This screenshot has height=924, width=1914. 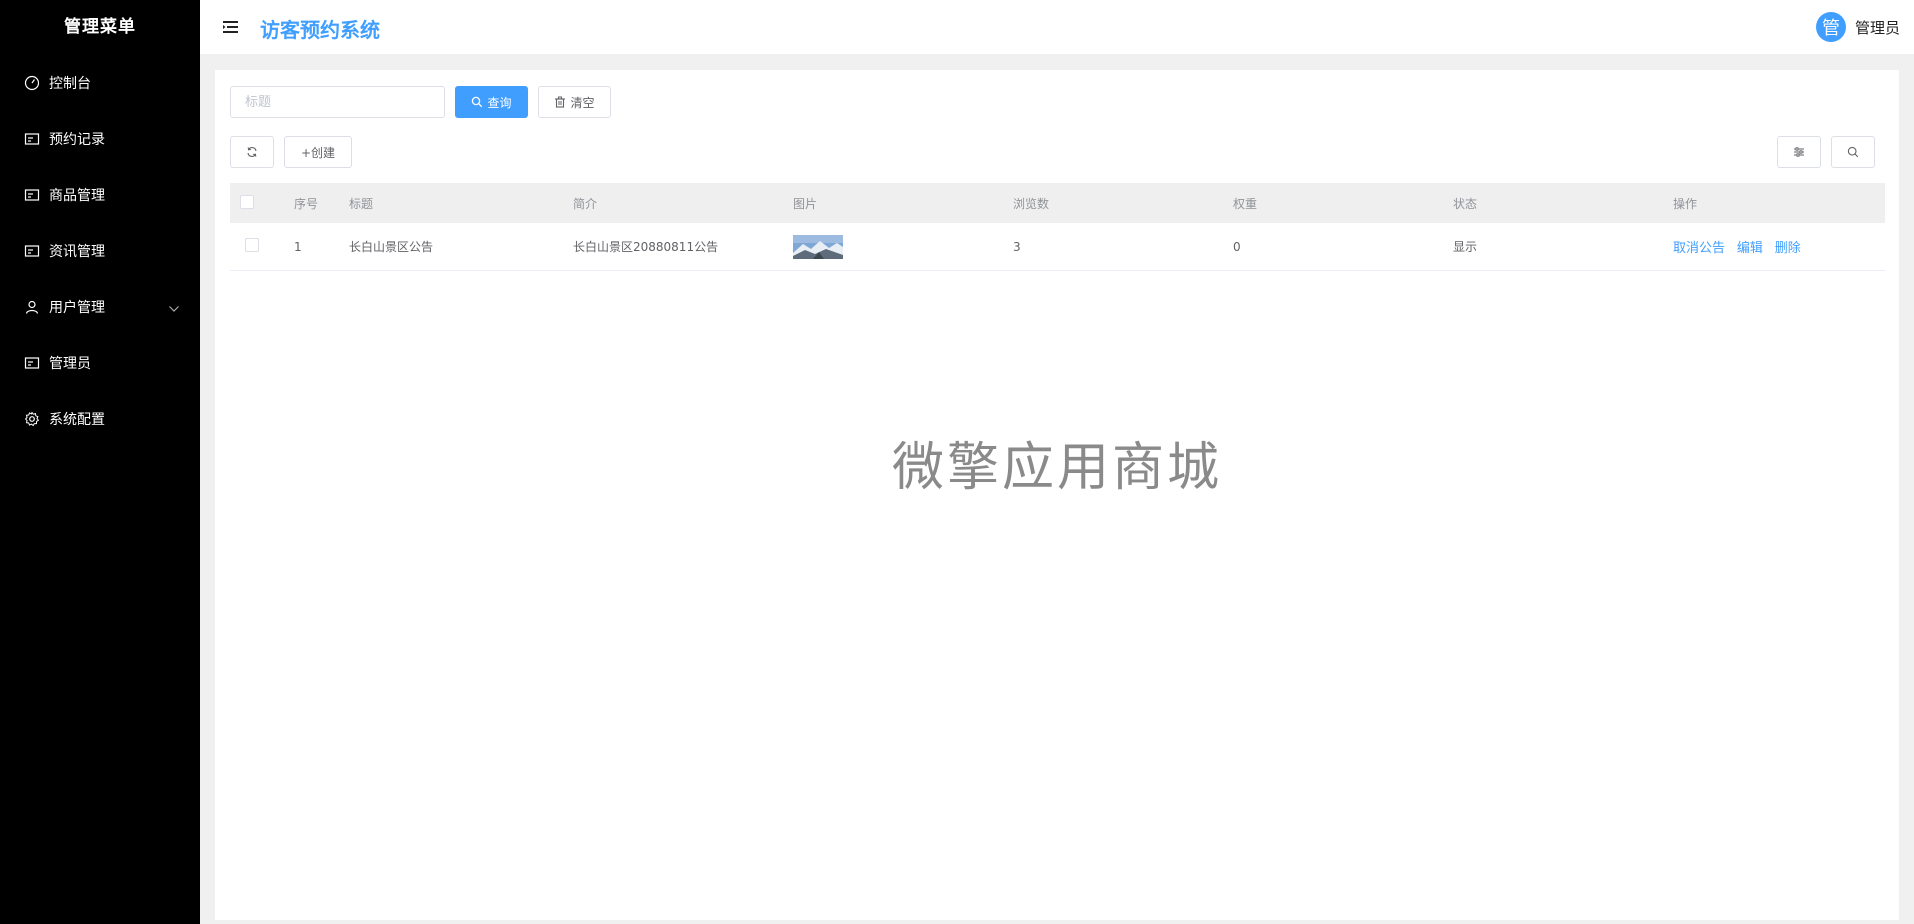 I want to click on header-cell-actions: 操作, so click(x=1685, y=203).